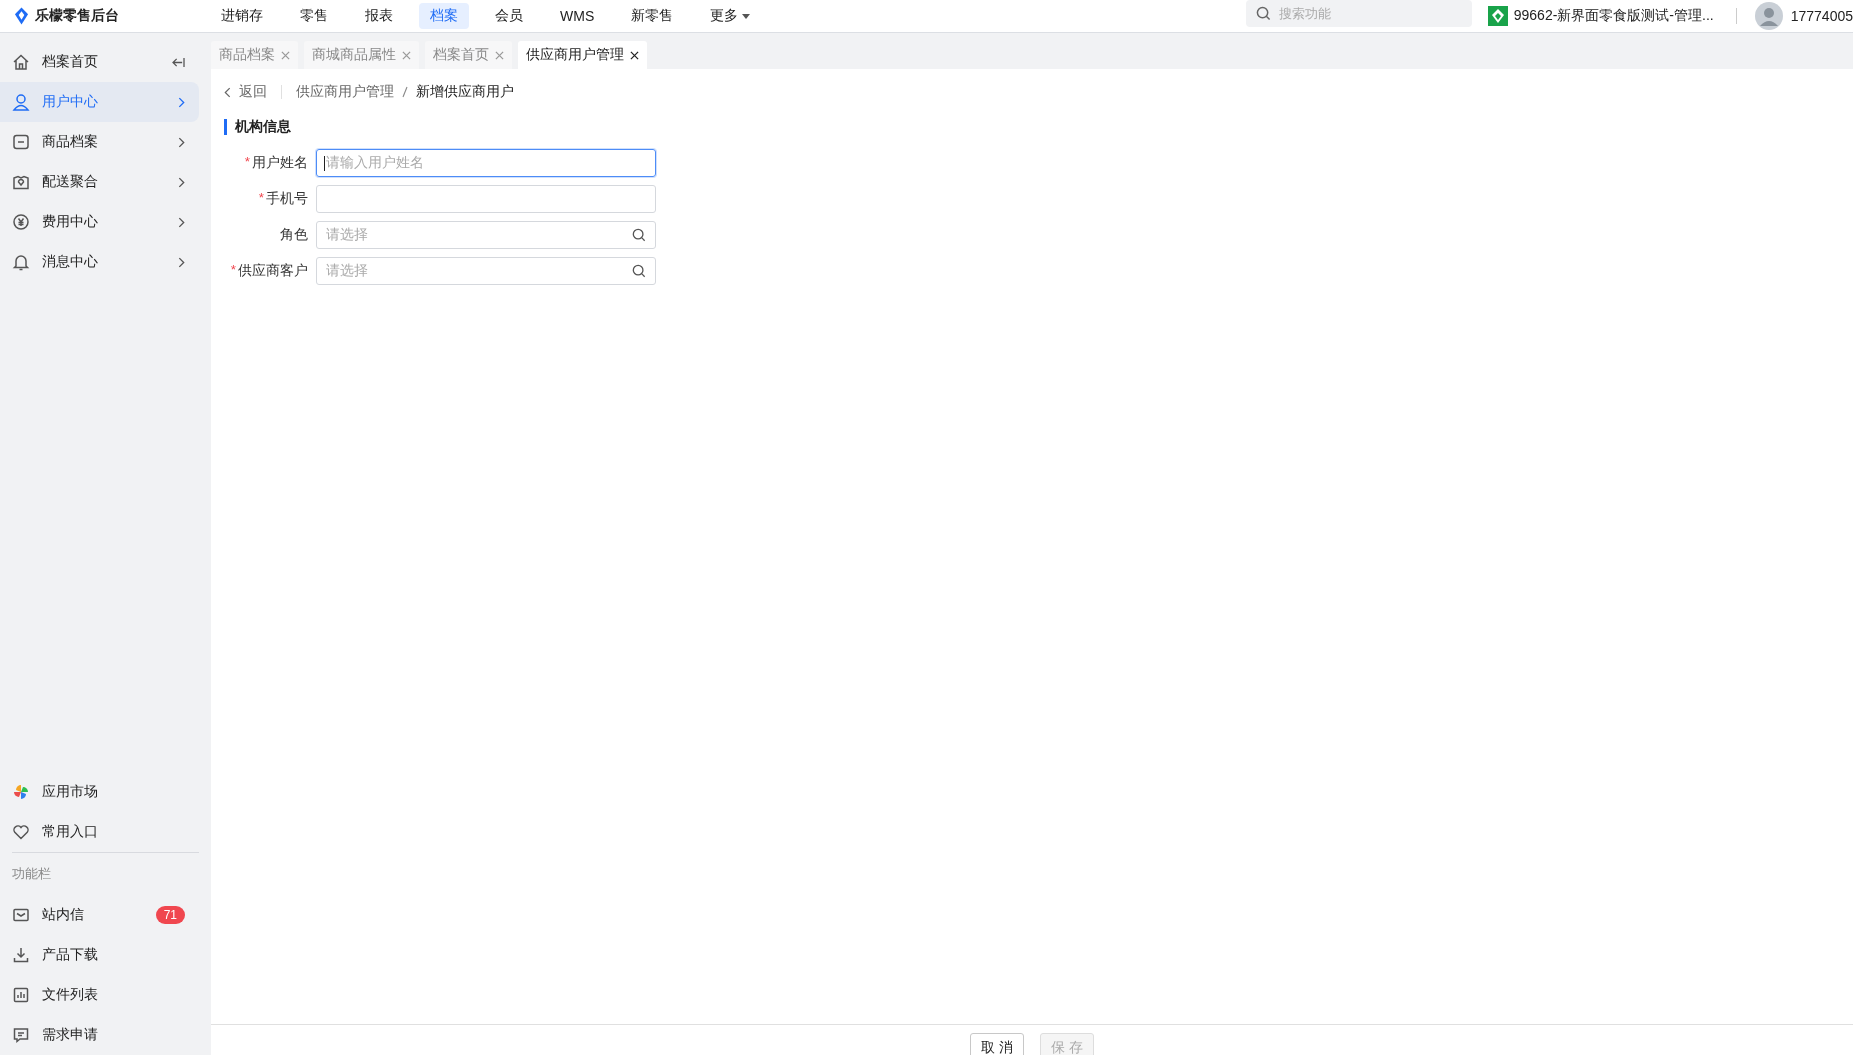 This screenshot has width=1853, height=1055. I want to click on avatar, so click(1768, 16).